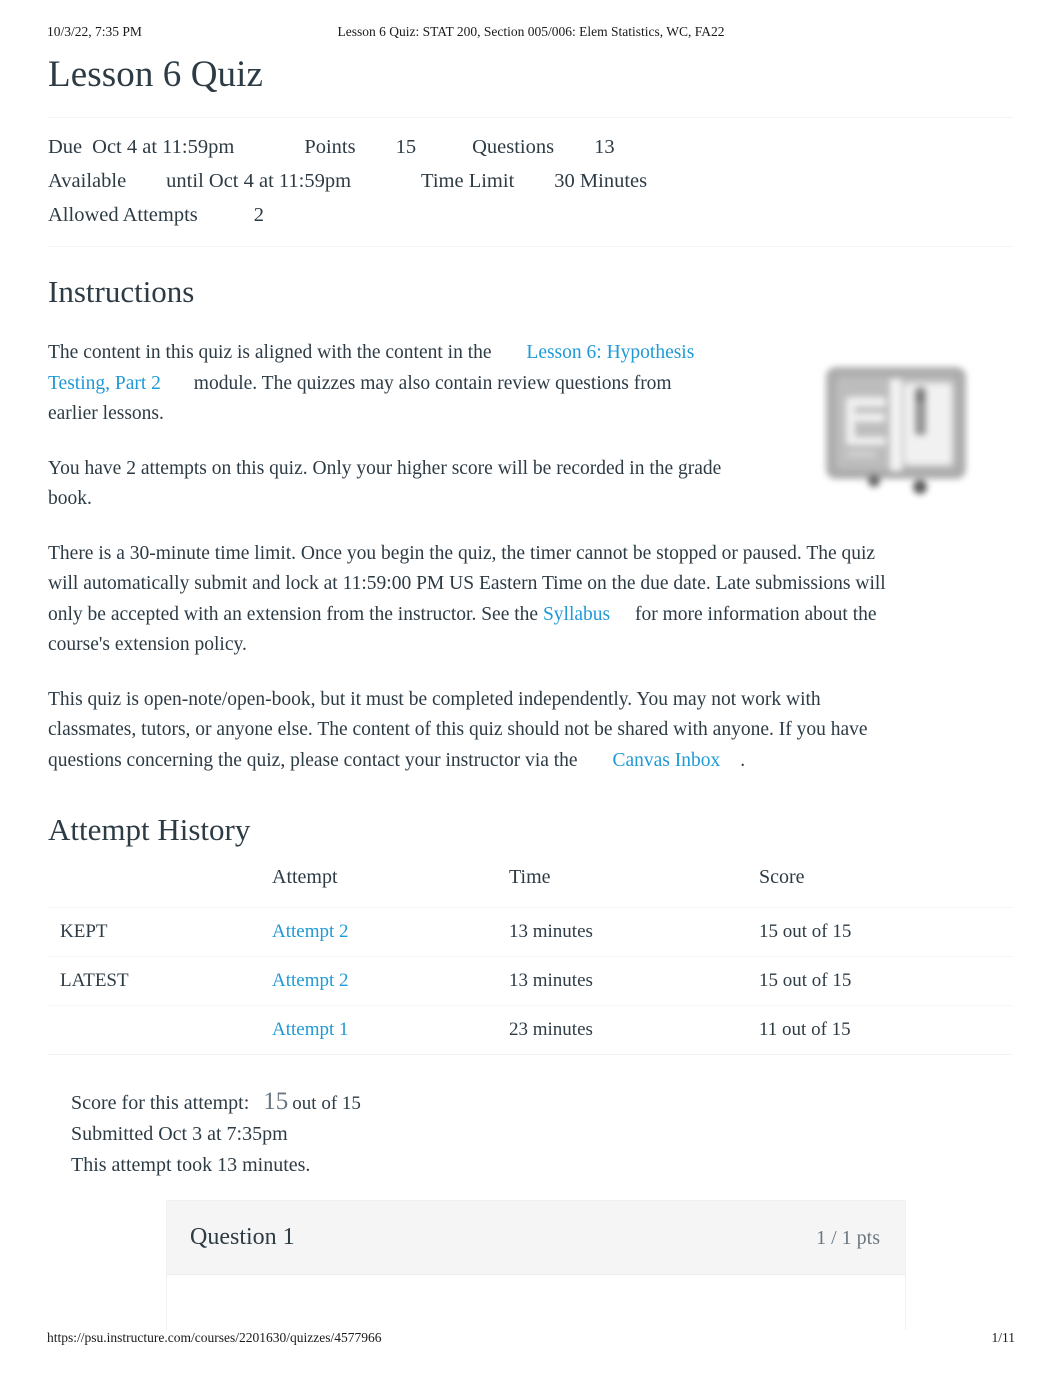 This screenshot has width=1062, height=1377. What do you see at coordinates (65, 147) in the screenshot?
I see `due-label: Due` at bounding box center [65, 147].